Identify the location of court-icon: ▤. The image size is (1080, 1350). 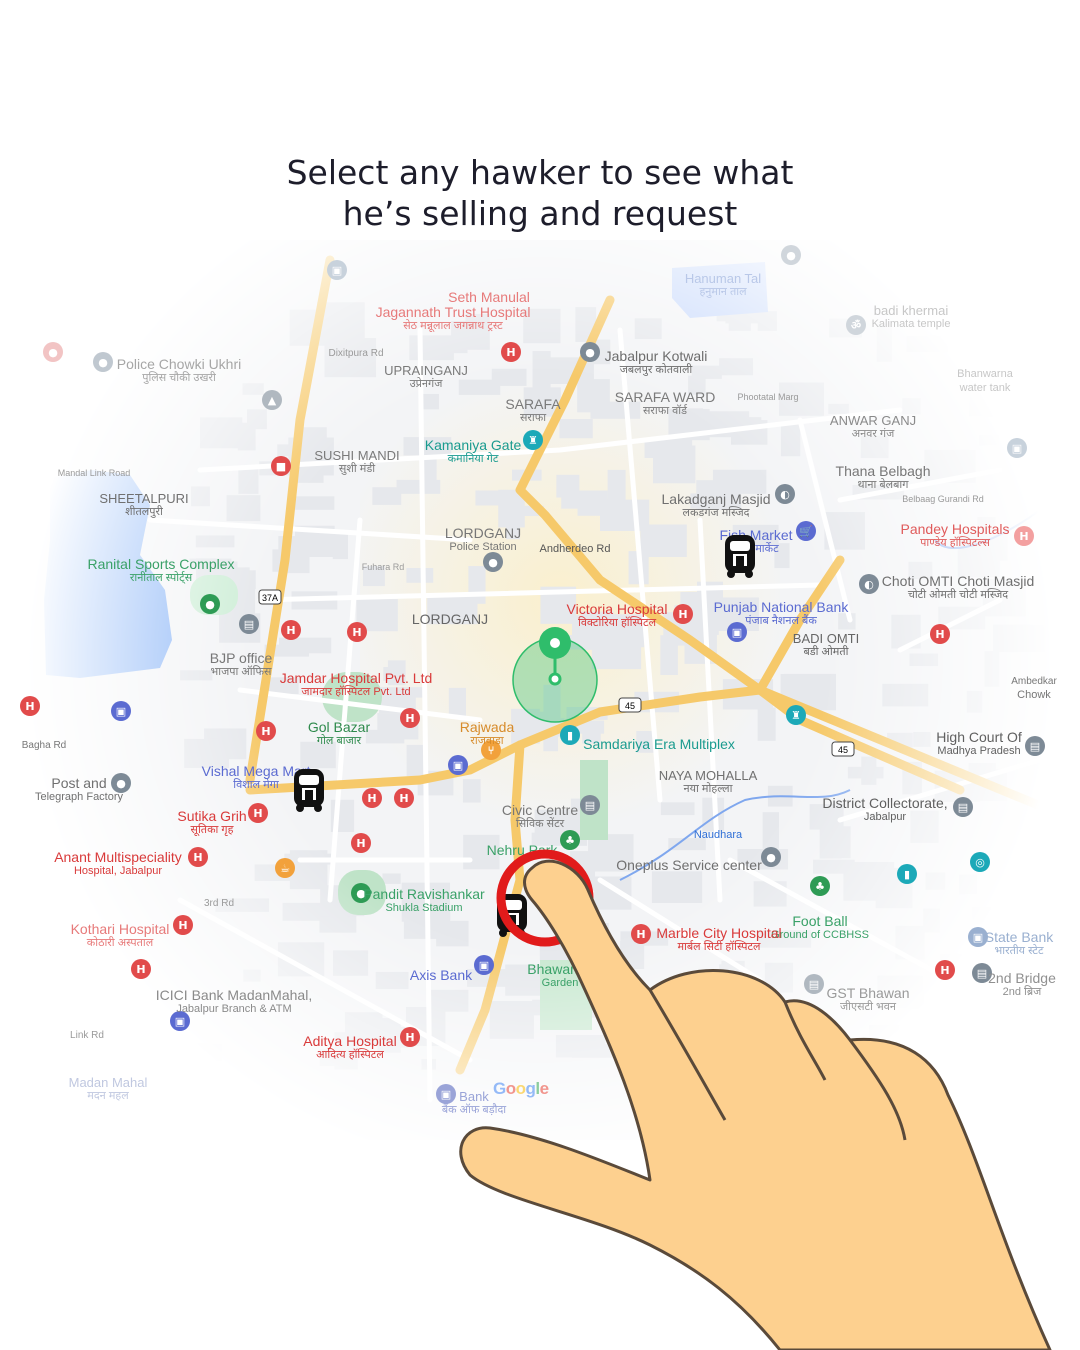
(1035, 746).